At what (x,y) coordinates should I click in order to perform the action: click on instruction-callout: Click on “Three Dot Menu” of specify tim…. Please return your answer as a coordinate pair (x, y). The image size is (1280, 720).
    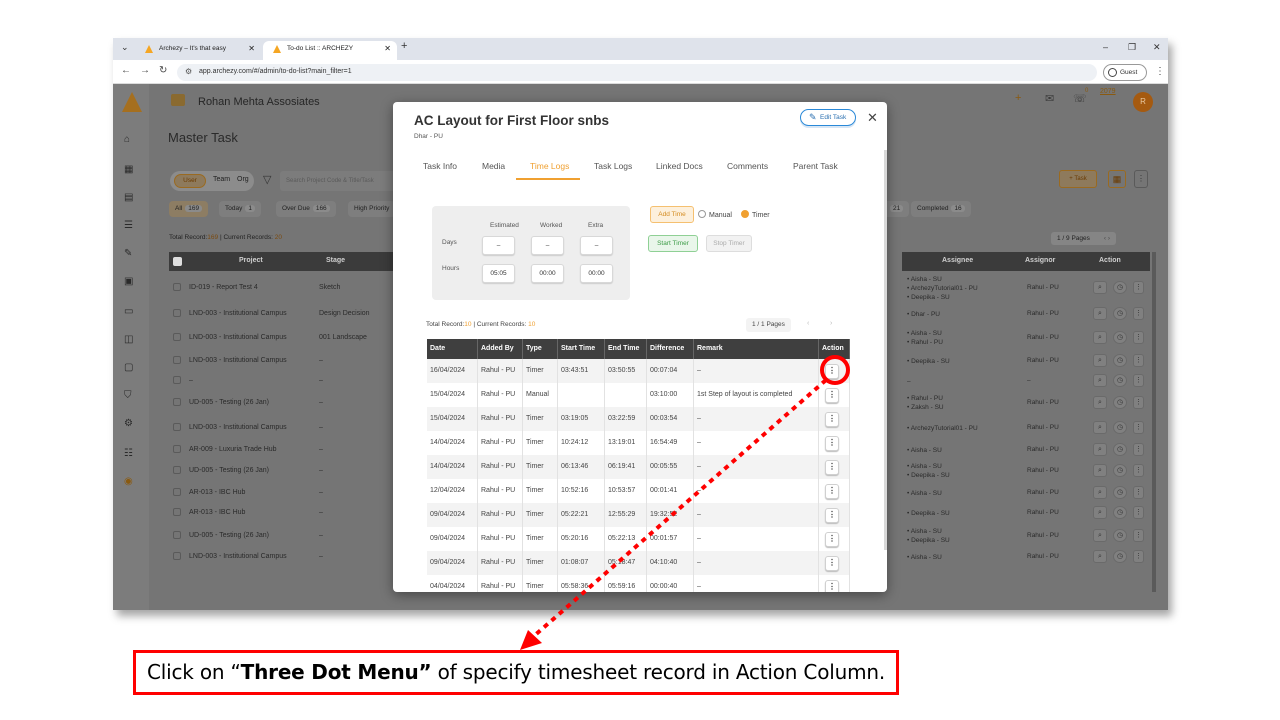
    Looking at the image, I should click on (516, 672).